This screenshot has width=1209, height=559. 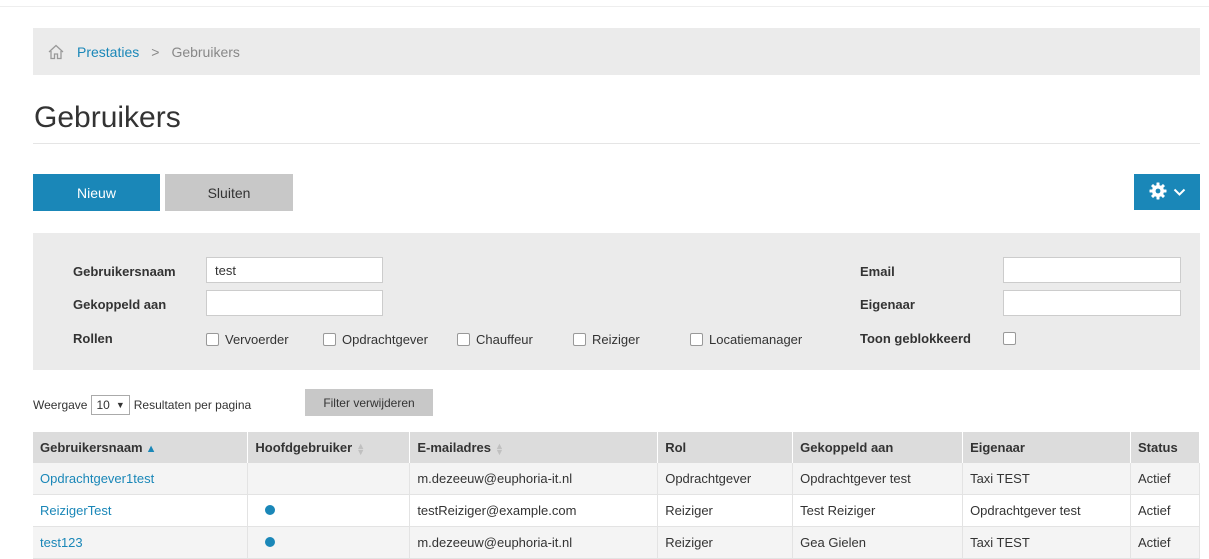 What do you see at coordinates (616, 339) in the screenshot?
I see `role-label: Reiziger` at bounding box center [616, 339].